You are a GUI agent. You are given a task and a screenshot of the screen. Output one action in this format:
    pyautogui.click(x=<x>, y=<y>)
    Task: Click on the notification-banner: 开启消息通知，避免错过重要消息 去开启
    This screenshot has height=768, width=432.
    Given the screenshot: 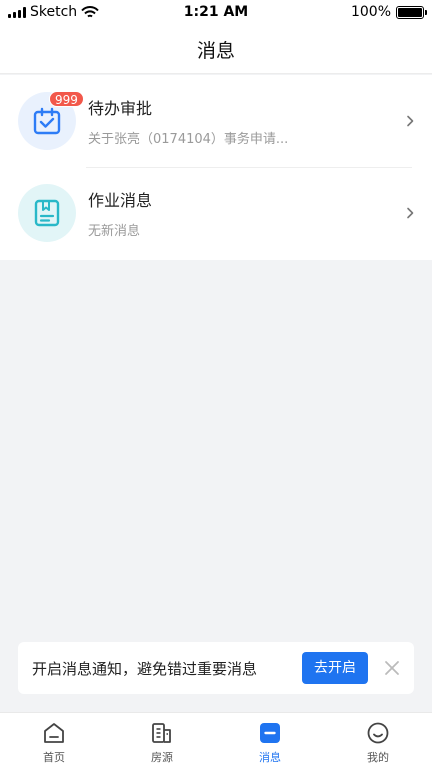 What is the action you would take?
    pyautogui.click(x=216, y=668)
    